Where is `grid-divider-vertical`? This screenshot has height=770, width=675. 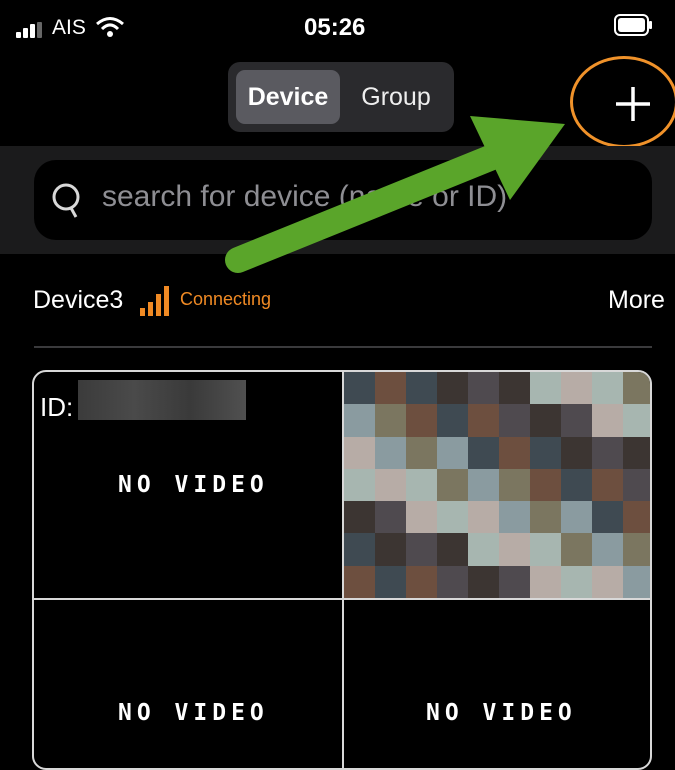 grid-divider-vertical is located at coordinates (343, 570).